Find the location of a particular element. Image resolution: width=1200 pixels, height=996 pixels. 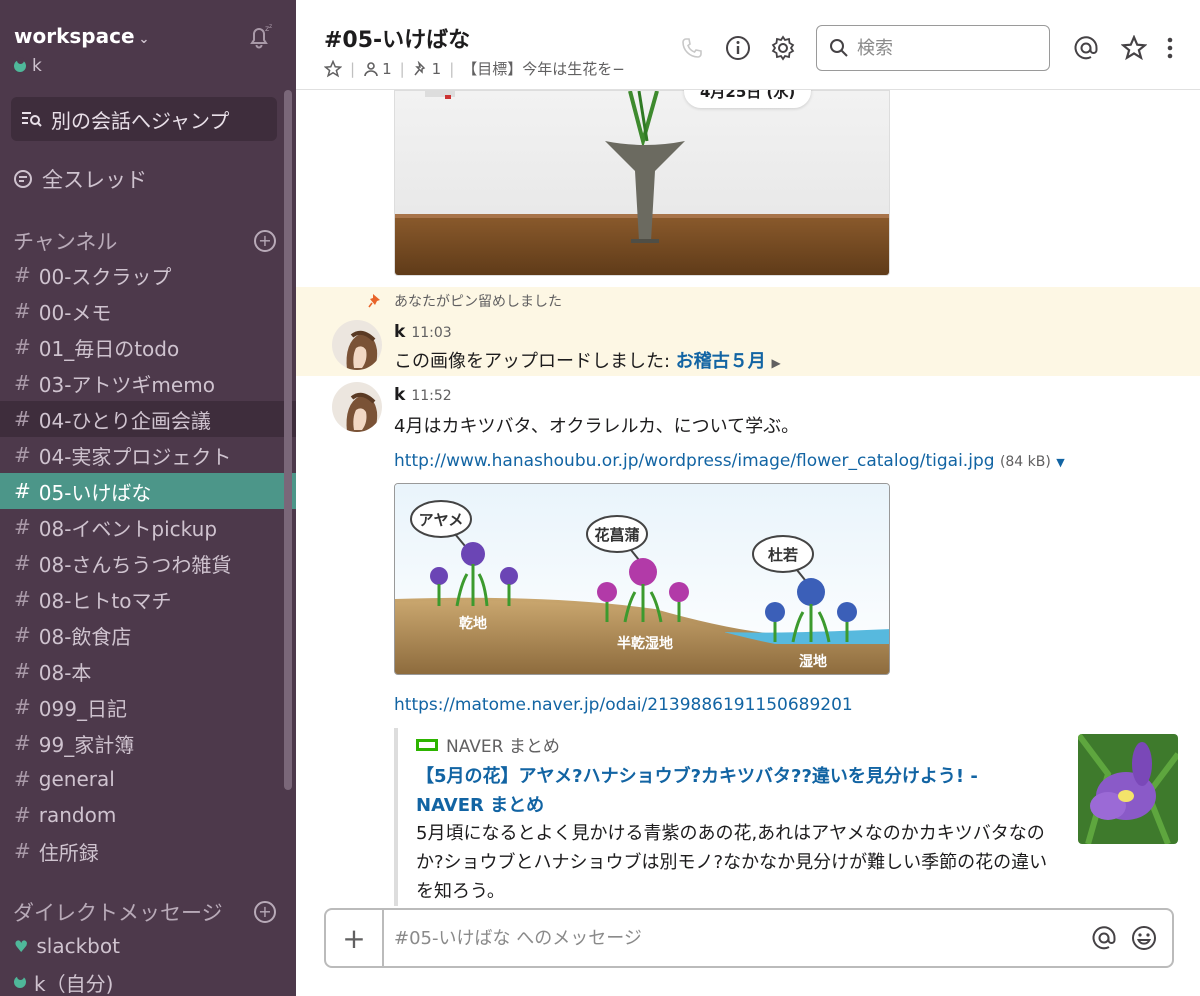

add-dm-icon: + is located at coordinates (265, 912).